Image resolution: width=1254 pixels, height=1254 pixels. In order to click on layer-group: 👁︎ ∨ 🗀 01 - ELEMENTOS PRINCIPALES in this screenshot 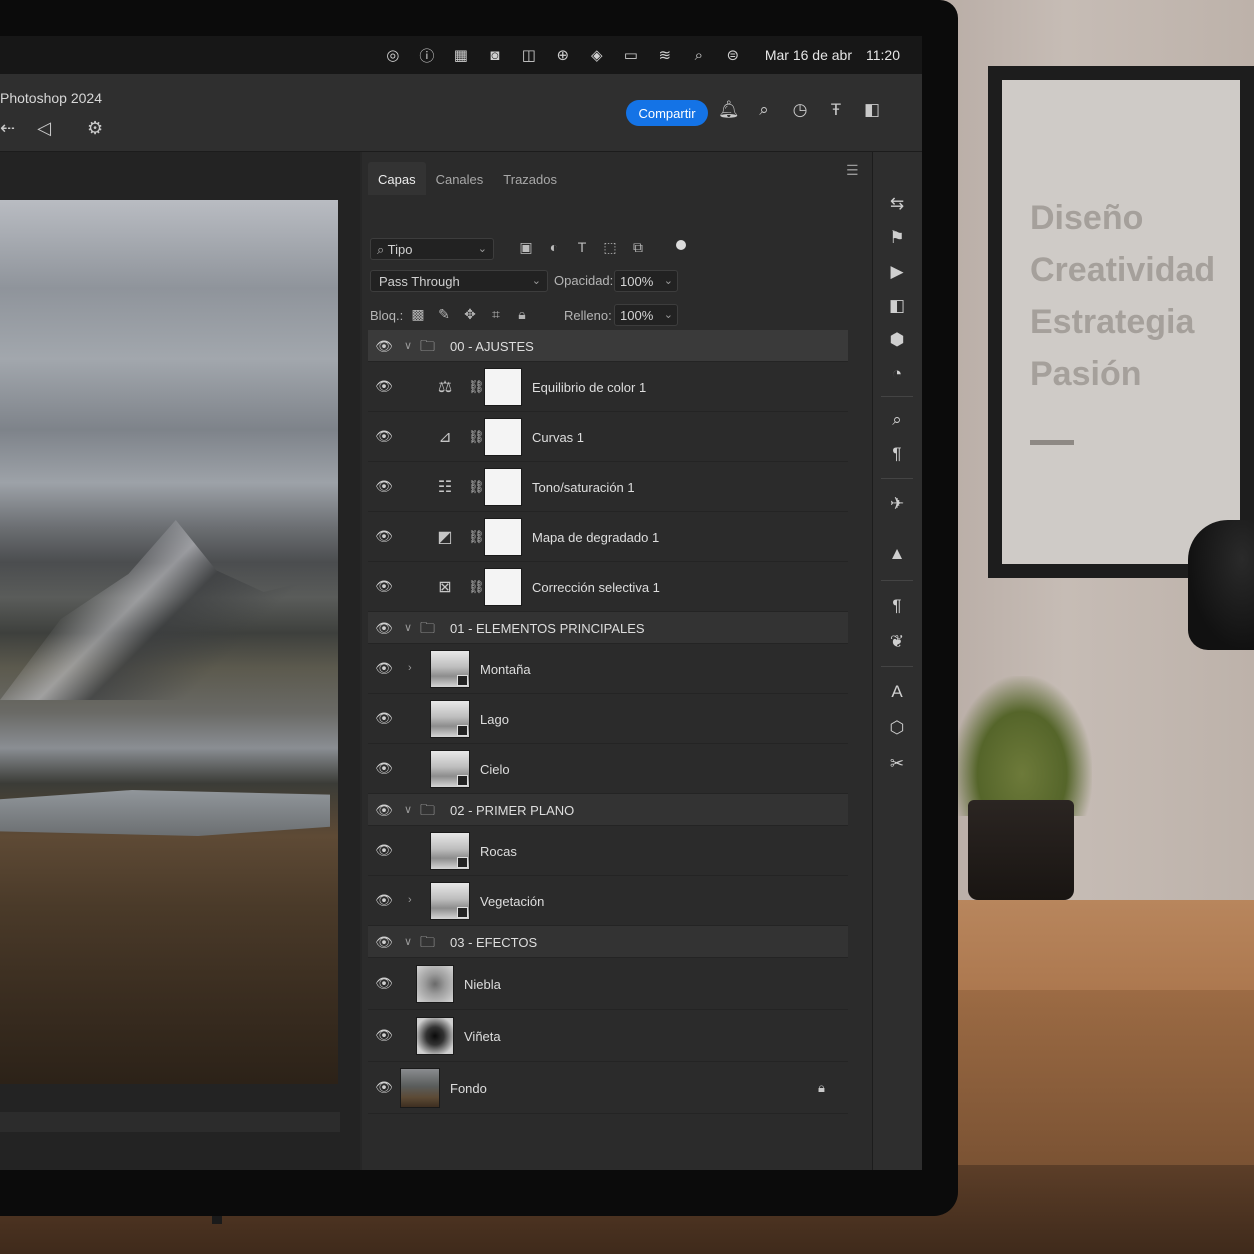, I will do `click(608, 628)`.